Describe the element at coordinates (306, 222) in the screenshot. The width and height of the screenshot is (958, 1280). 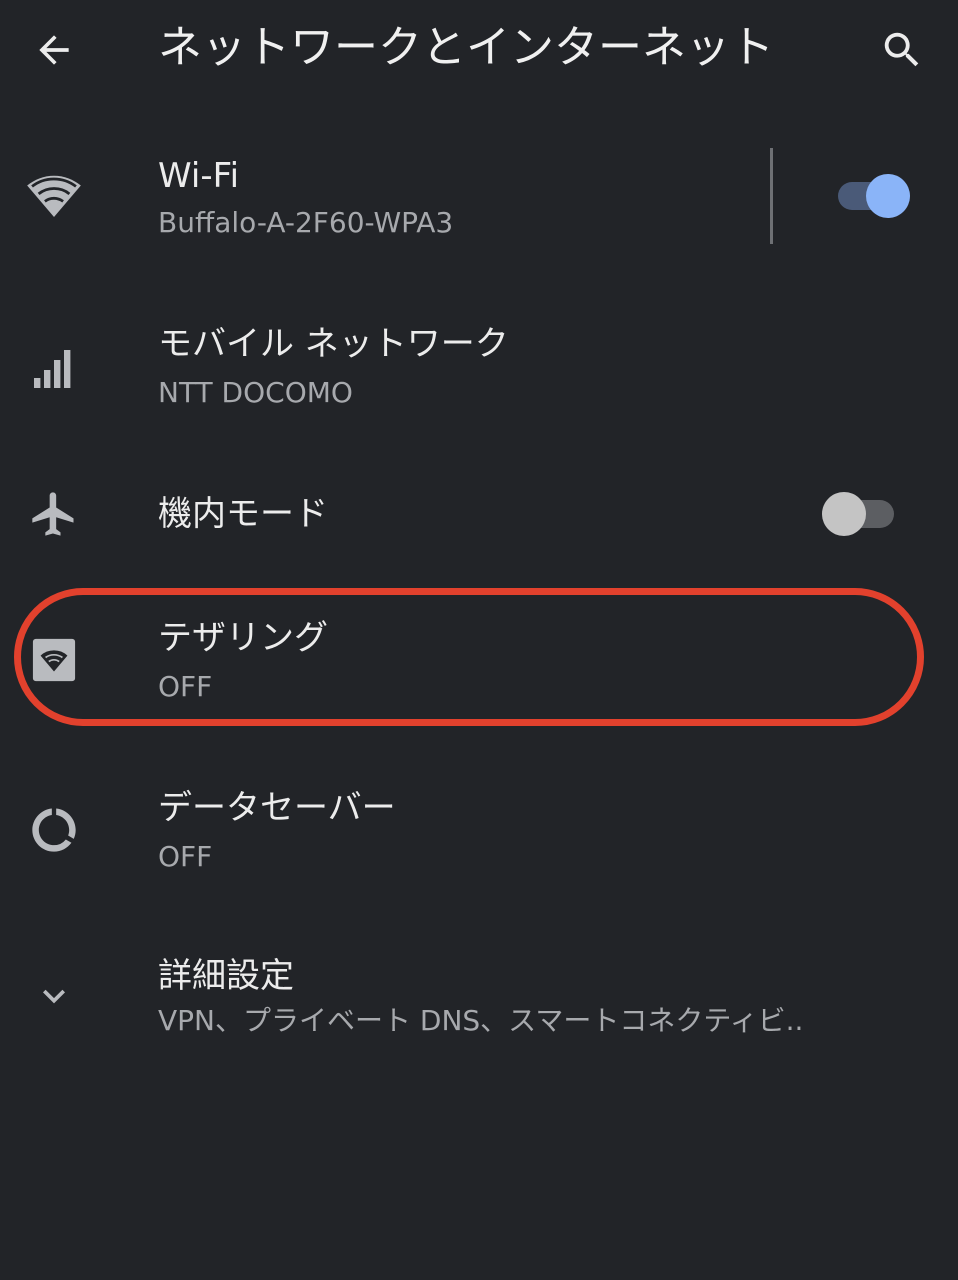
I see `wifi-network-name: Buffalo-A-2F60-WPA3` at that location.